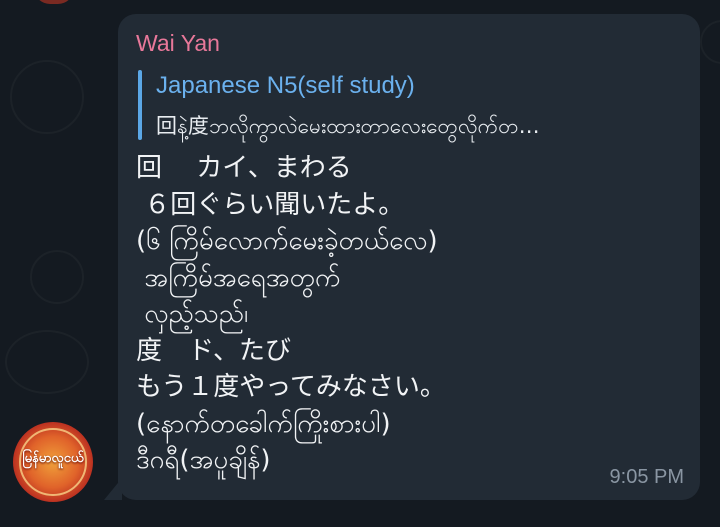  What do you see at coordinates (203, 460) in the screenshot?
I see `message-line: ဒီဂရီ(အပူချိန်)` at bounding box center [203, 460].